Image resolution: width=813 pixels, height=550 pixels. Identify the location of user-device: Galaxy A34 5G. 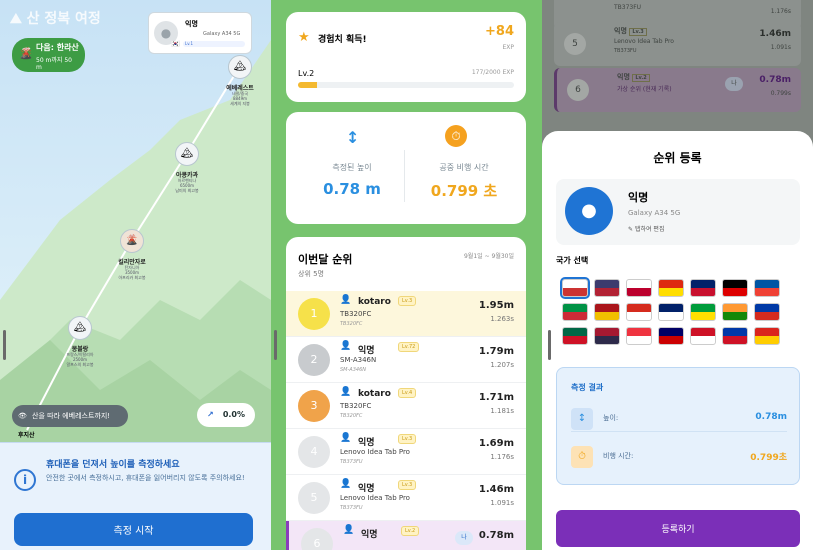
(222, 34).